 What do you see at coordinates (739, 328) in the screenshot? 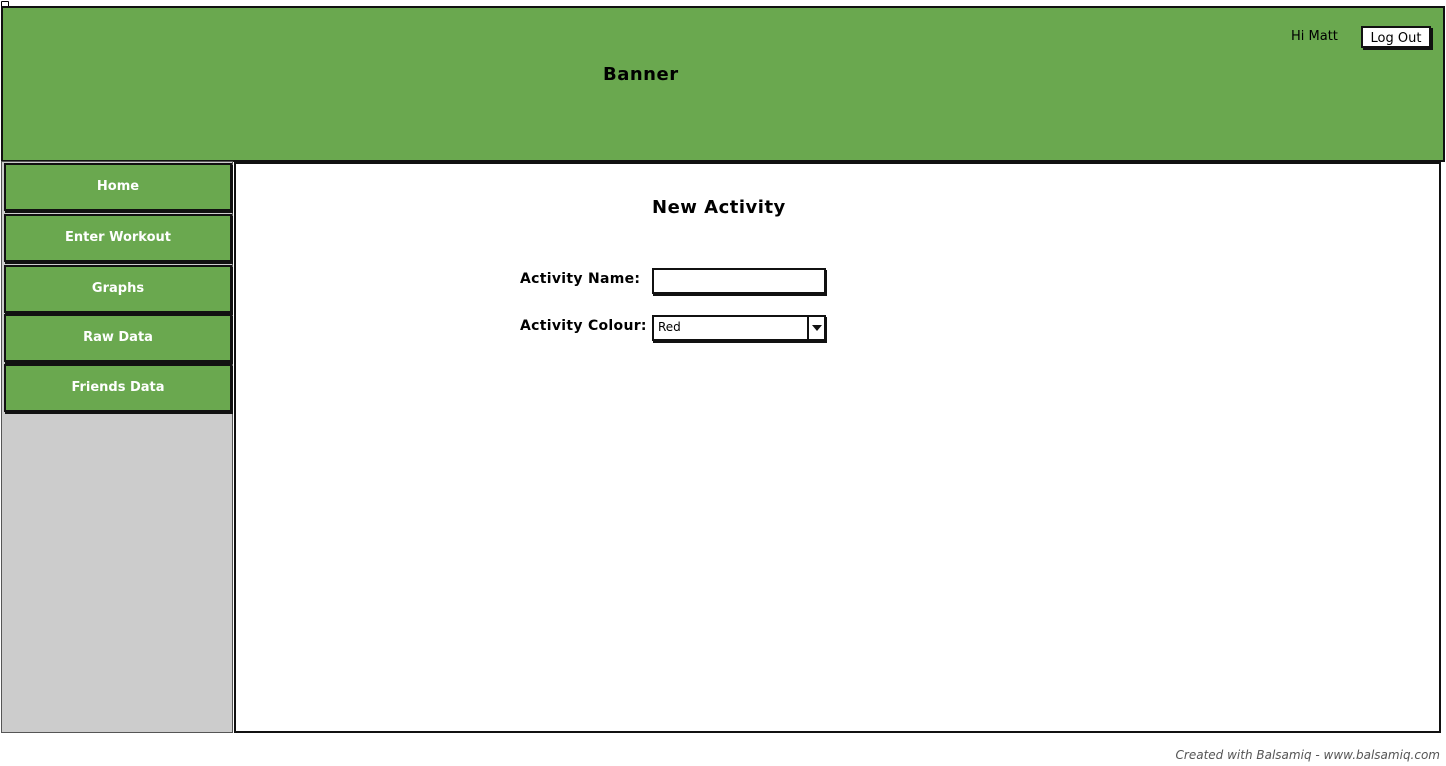
I see `activity-colour-select: Red` at bounding box center [739, 328].